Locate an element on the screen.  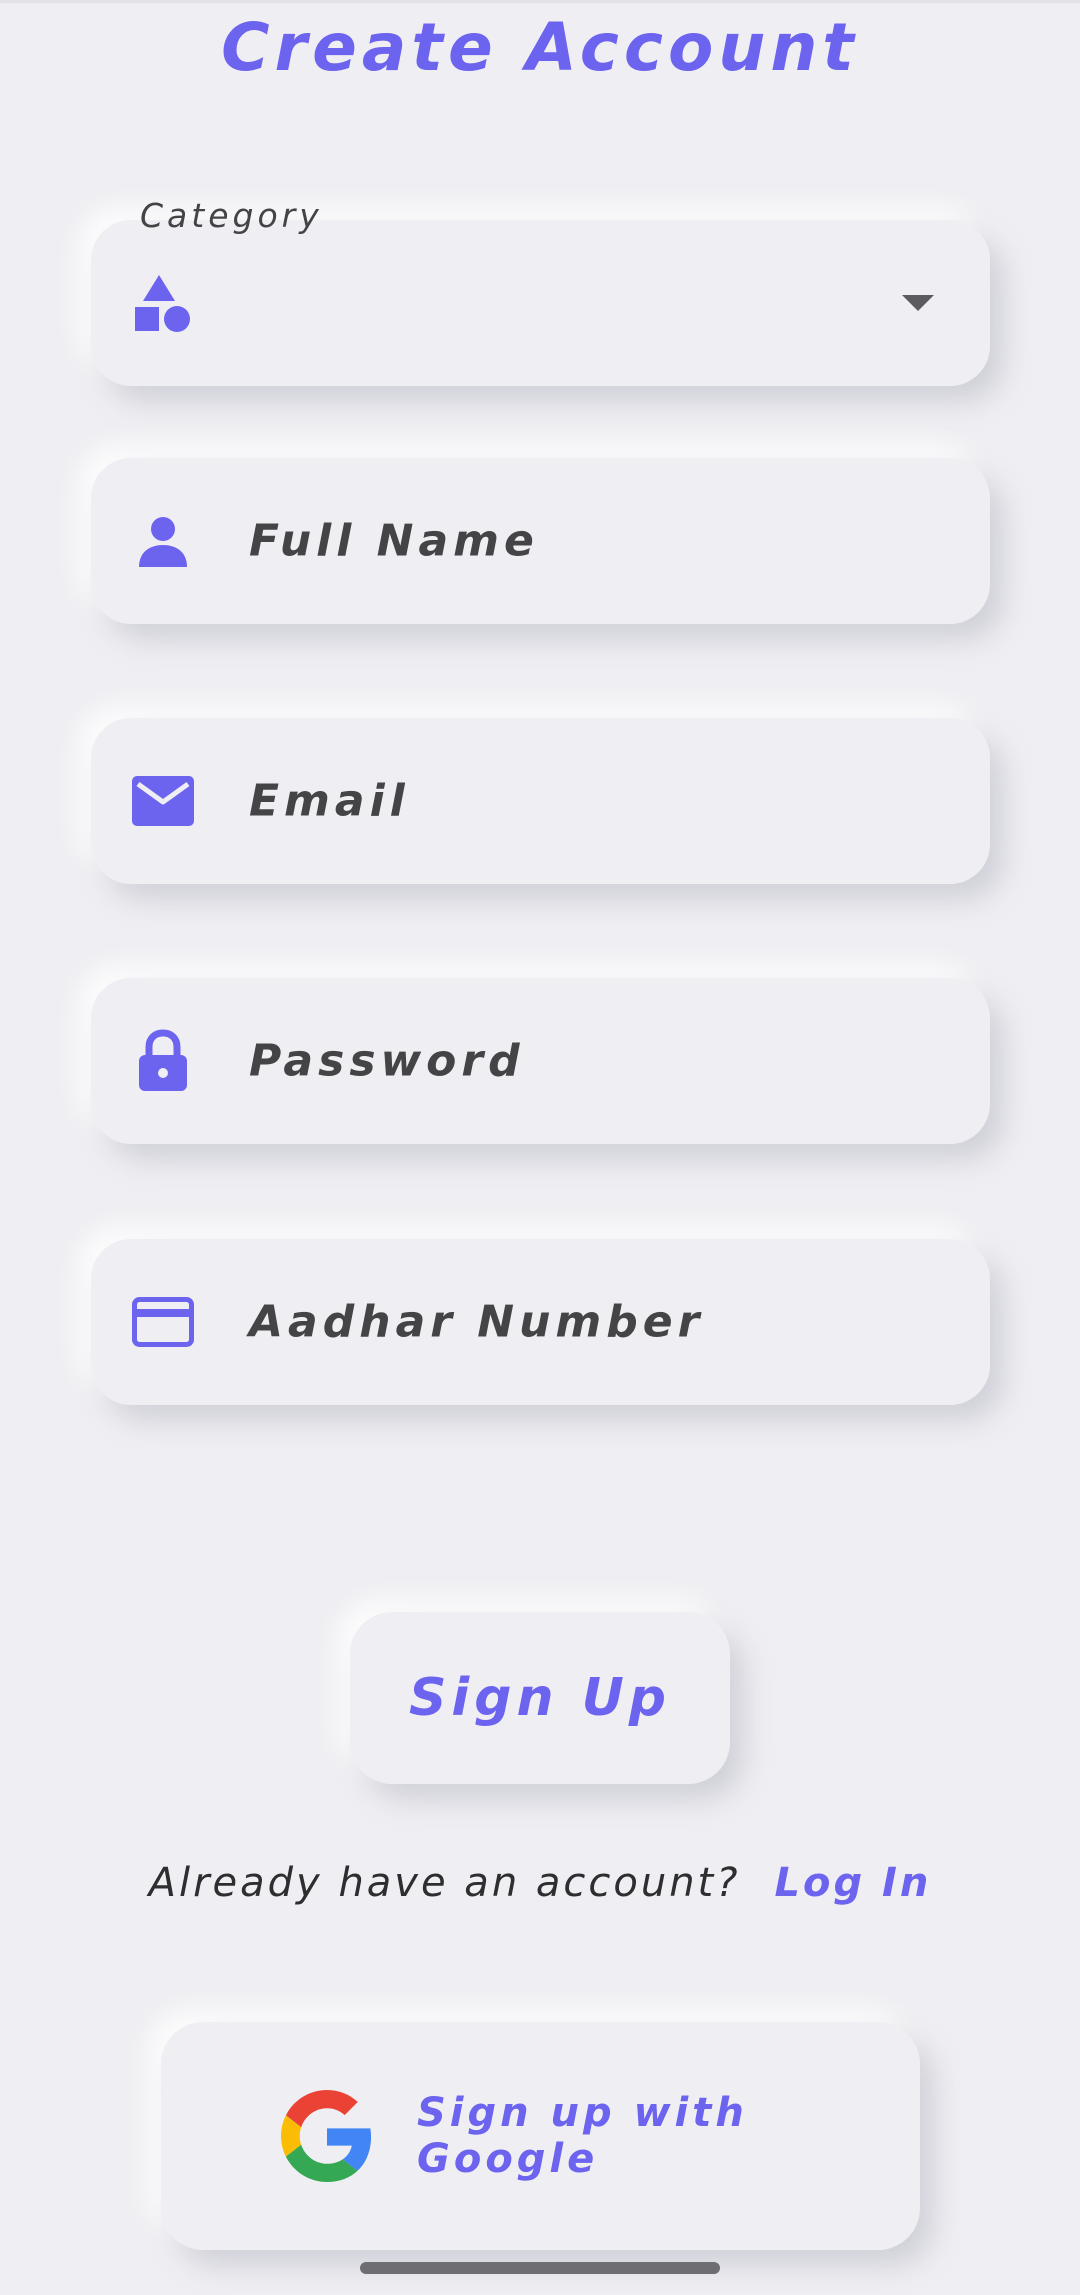
google-logo-icon is located at coordinates (326, 2136).